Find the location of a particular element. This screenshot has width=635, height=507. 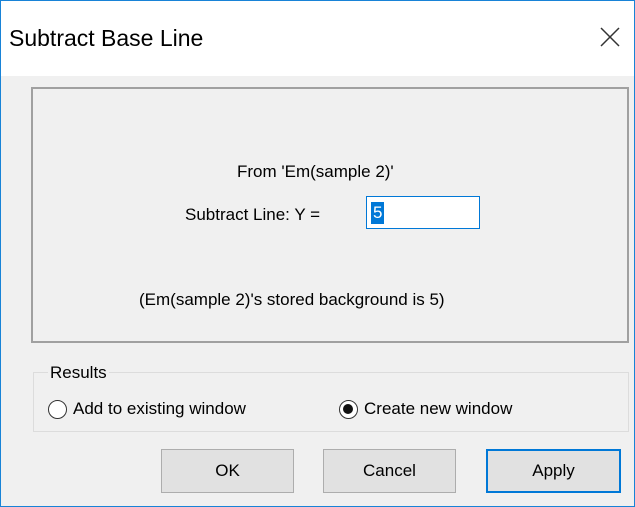

results-legend: Results is located at coordinates (78, 373).